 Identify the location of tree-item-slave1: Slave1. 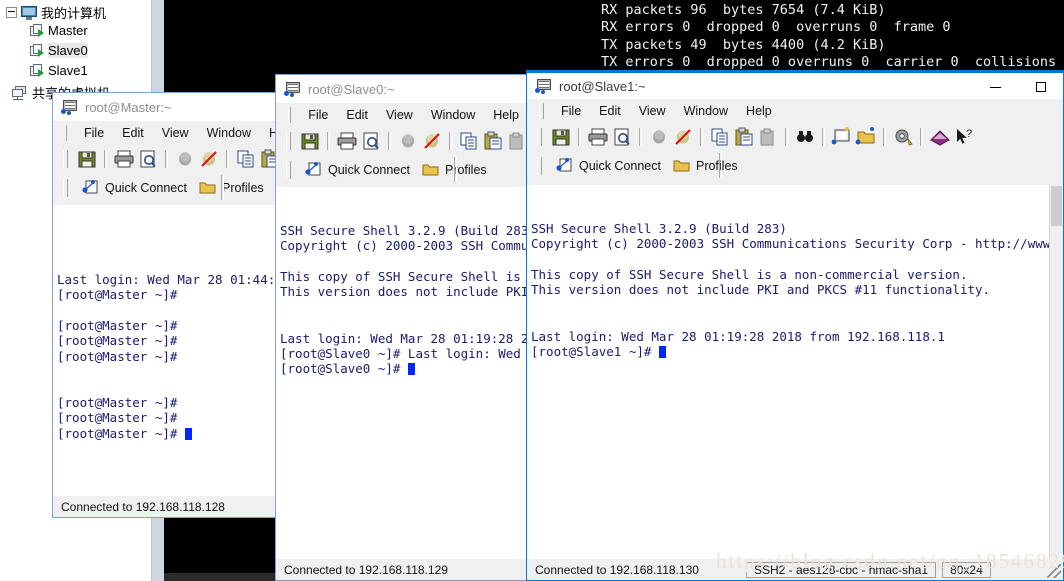
(59, 70).